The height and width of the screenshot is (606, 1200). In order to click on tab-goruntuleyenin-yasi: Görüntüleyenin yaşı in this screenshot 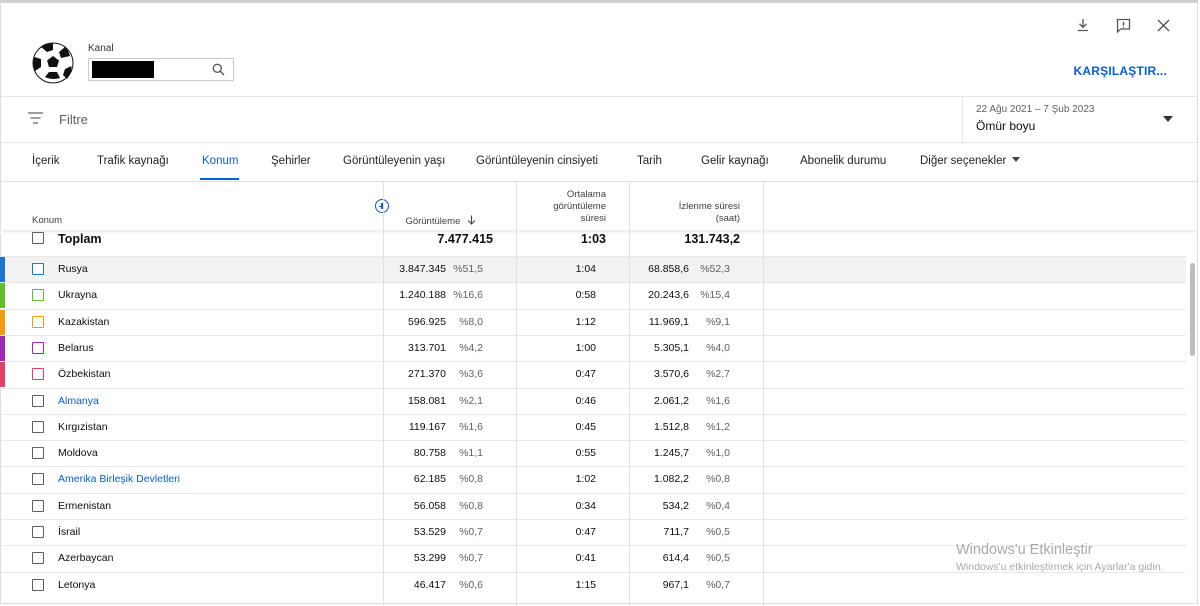, I will do `click(394, 161)`.